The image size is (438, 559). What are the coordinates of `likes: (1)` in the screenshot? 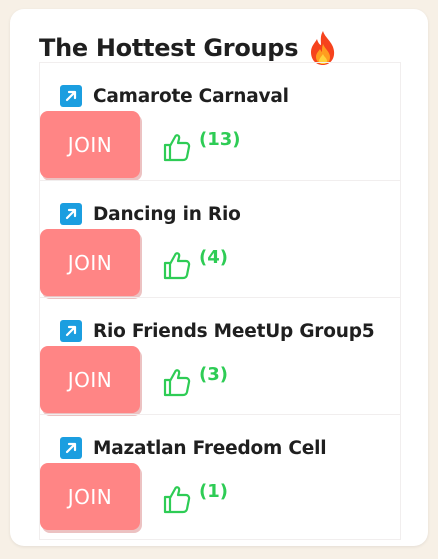 It's located at (195, 498).